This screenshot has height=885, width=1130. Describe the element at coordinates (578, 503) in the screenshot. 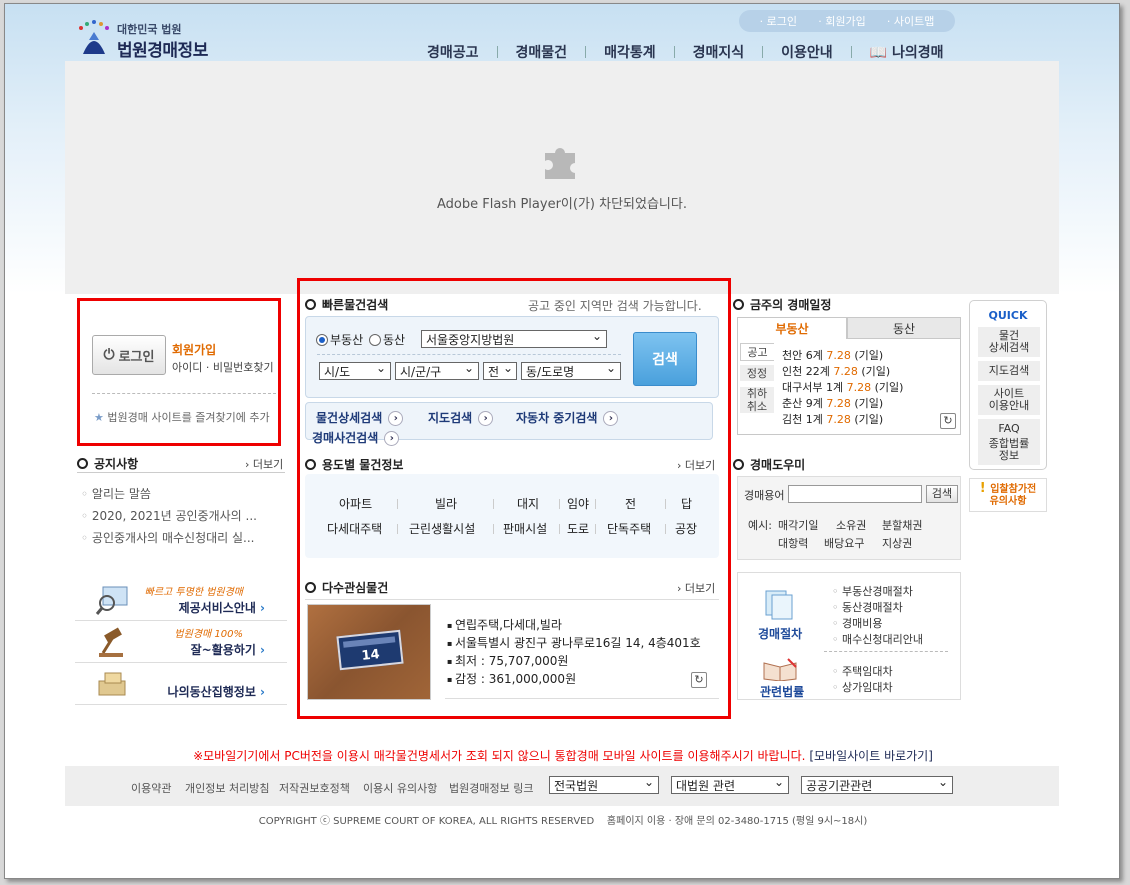

I see `usage-forest: 임야` at that location.